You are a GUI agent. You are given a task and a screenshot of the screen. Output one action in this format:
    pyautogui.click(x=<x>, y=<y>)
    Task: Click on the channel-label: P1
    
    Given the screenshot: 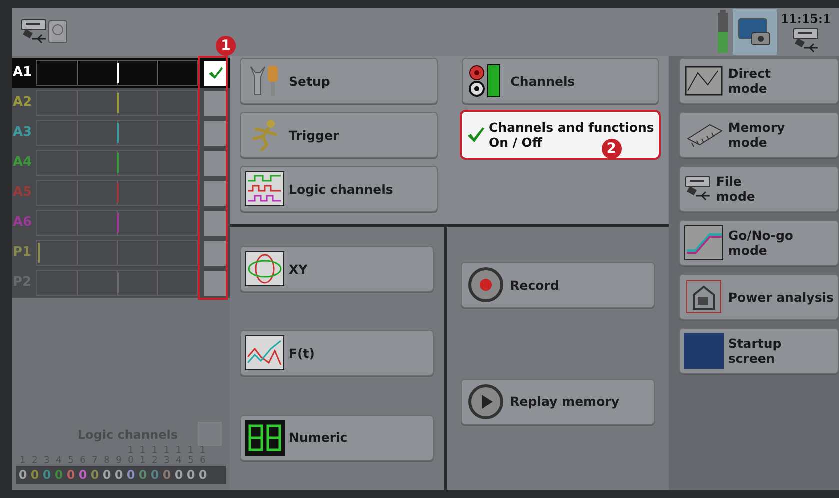 What is the action you would take?
    pyautogui.click(x=22, y=253)
    